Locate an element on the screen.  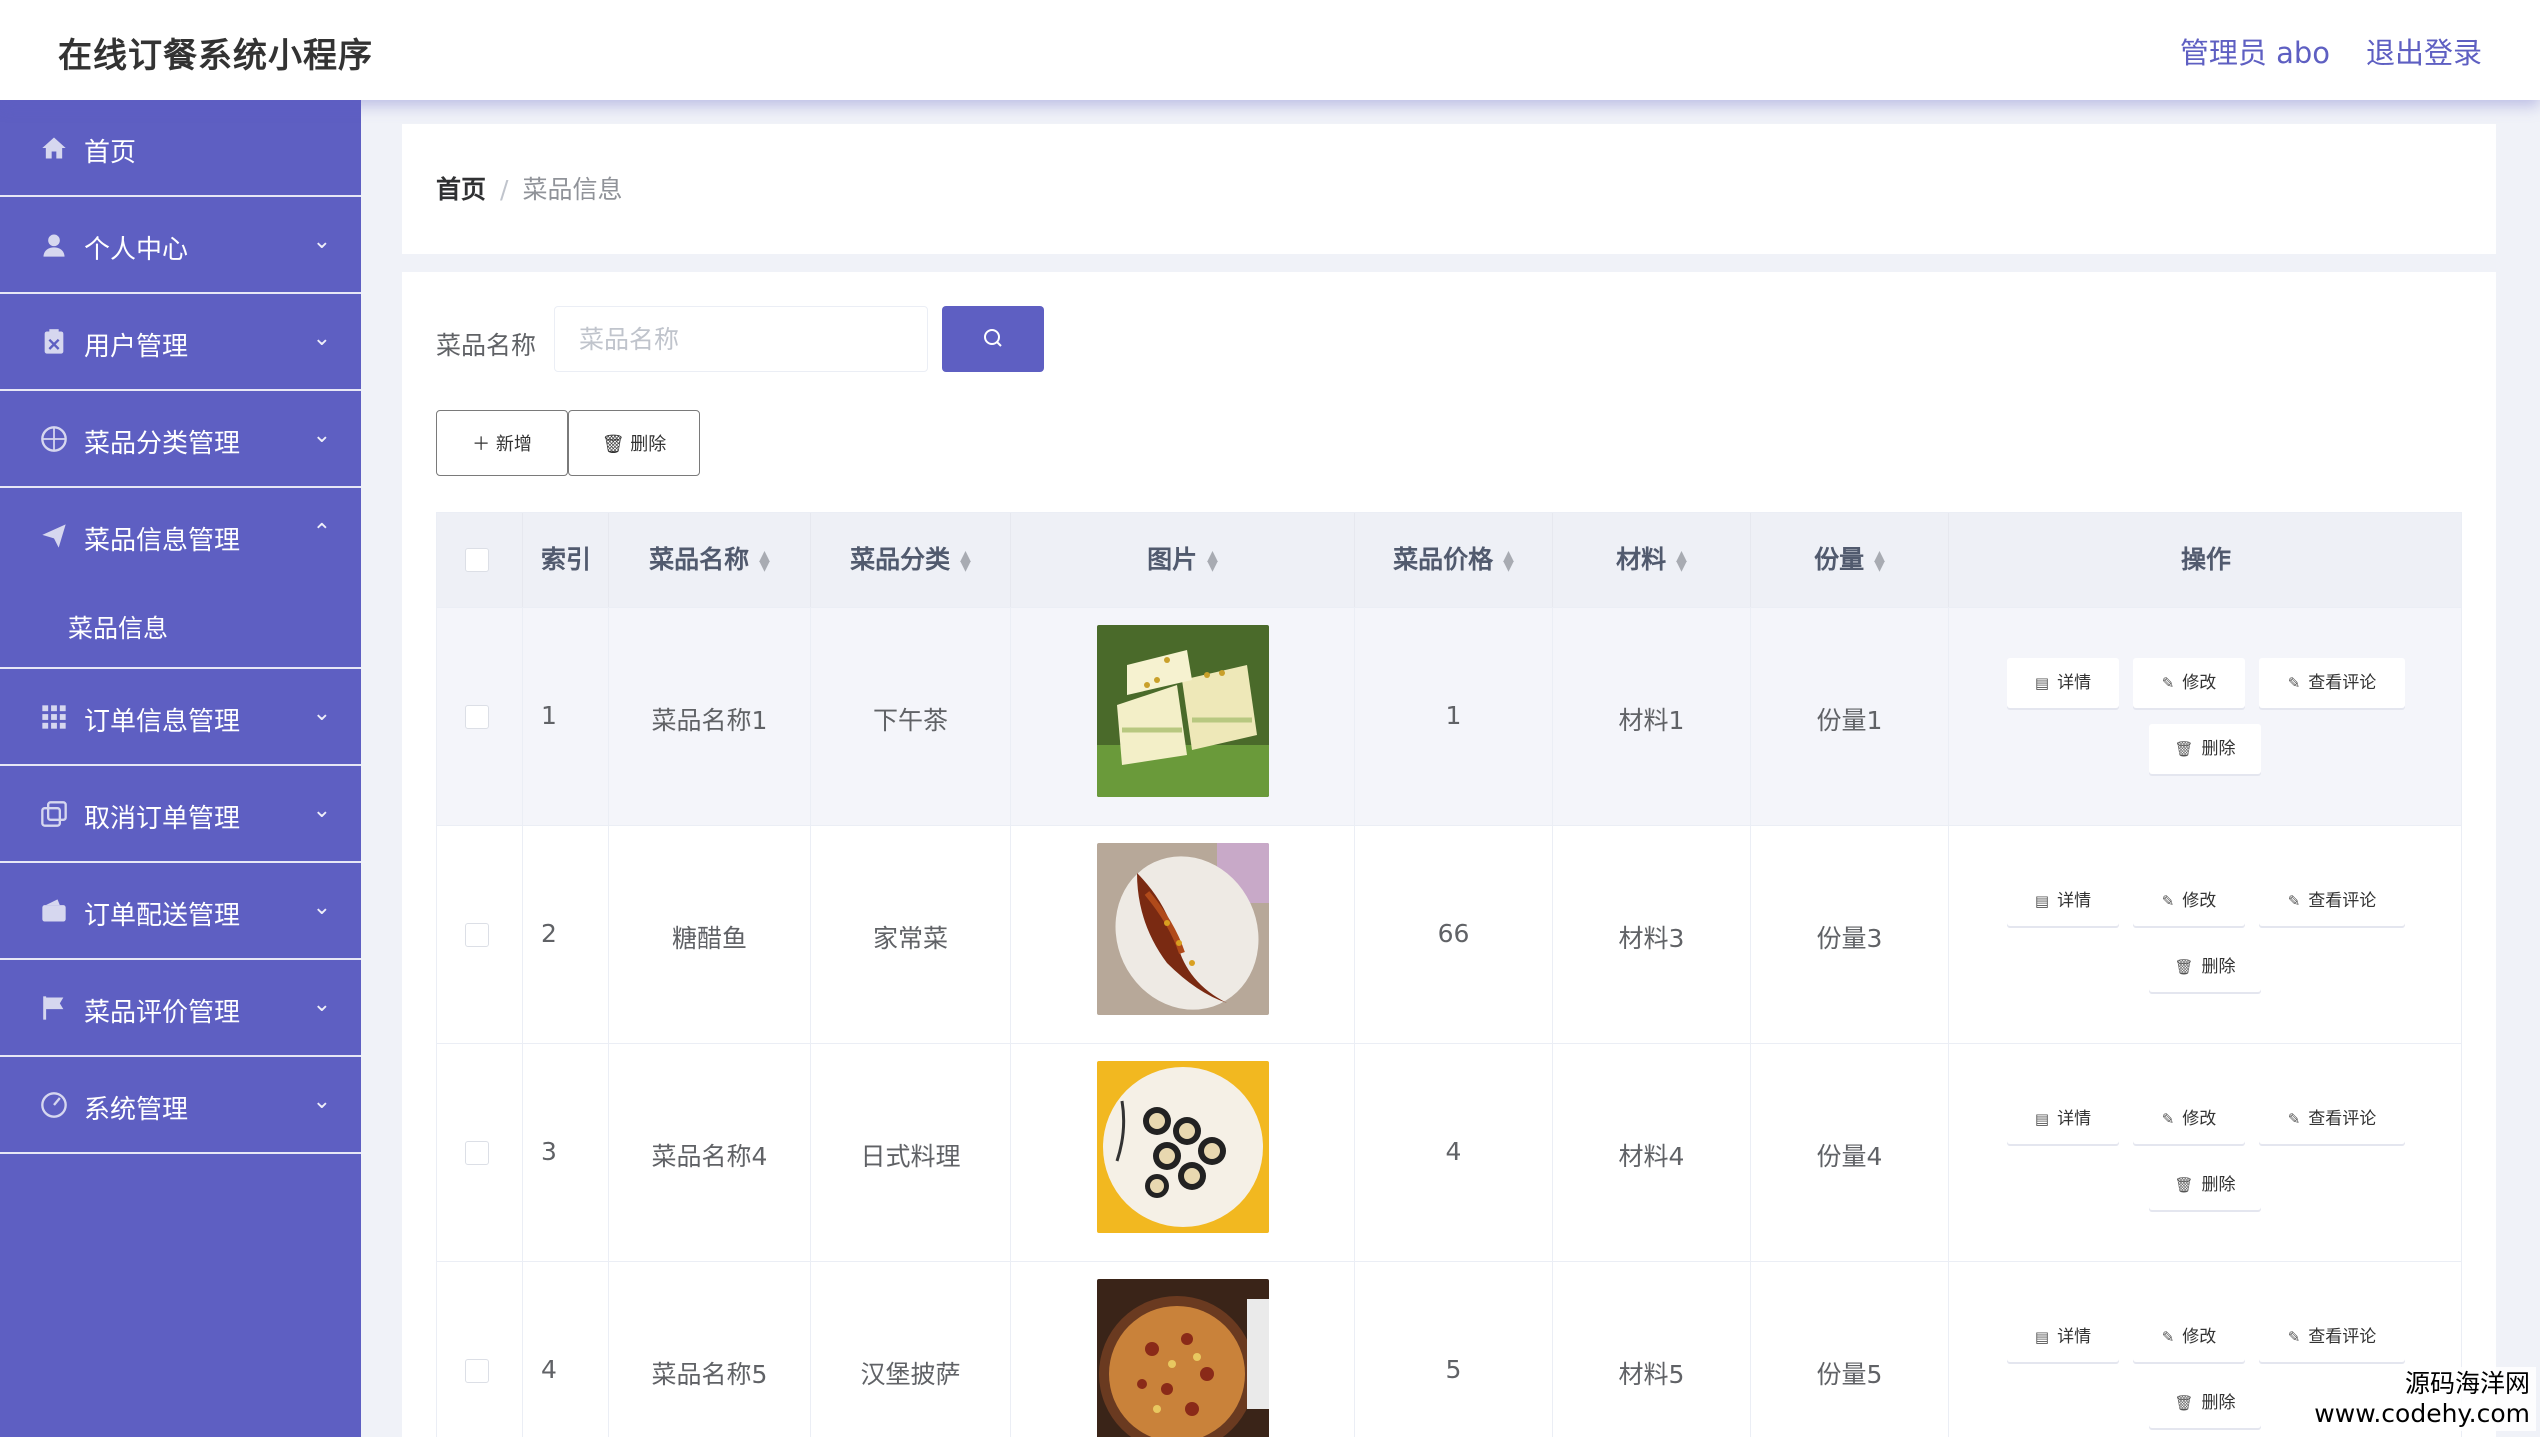
sidebar-item-order-delivery: 订单配送管理 ⌄ is located at coordinates (180, 911).